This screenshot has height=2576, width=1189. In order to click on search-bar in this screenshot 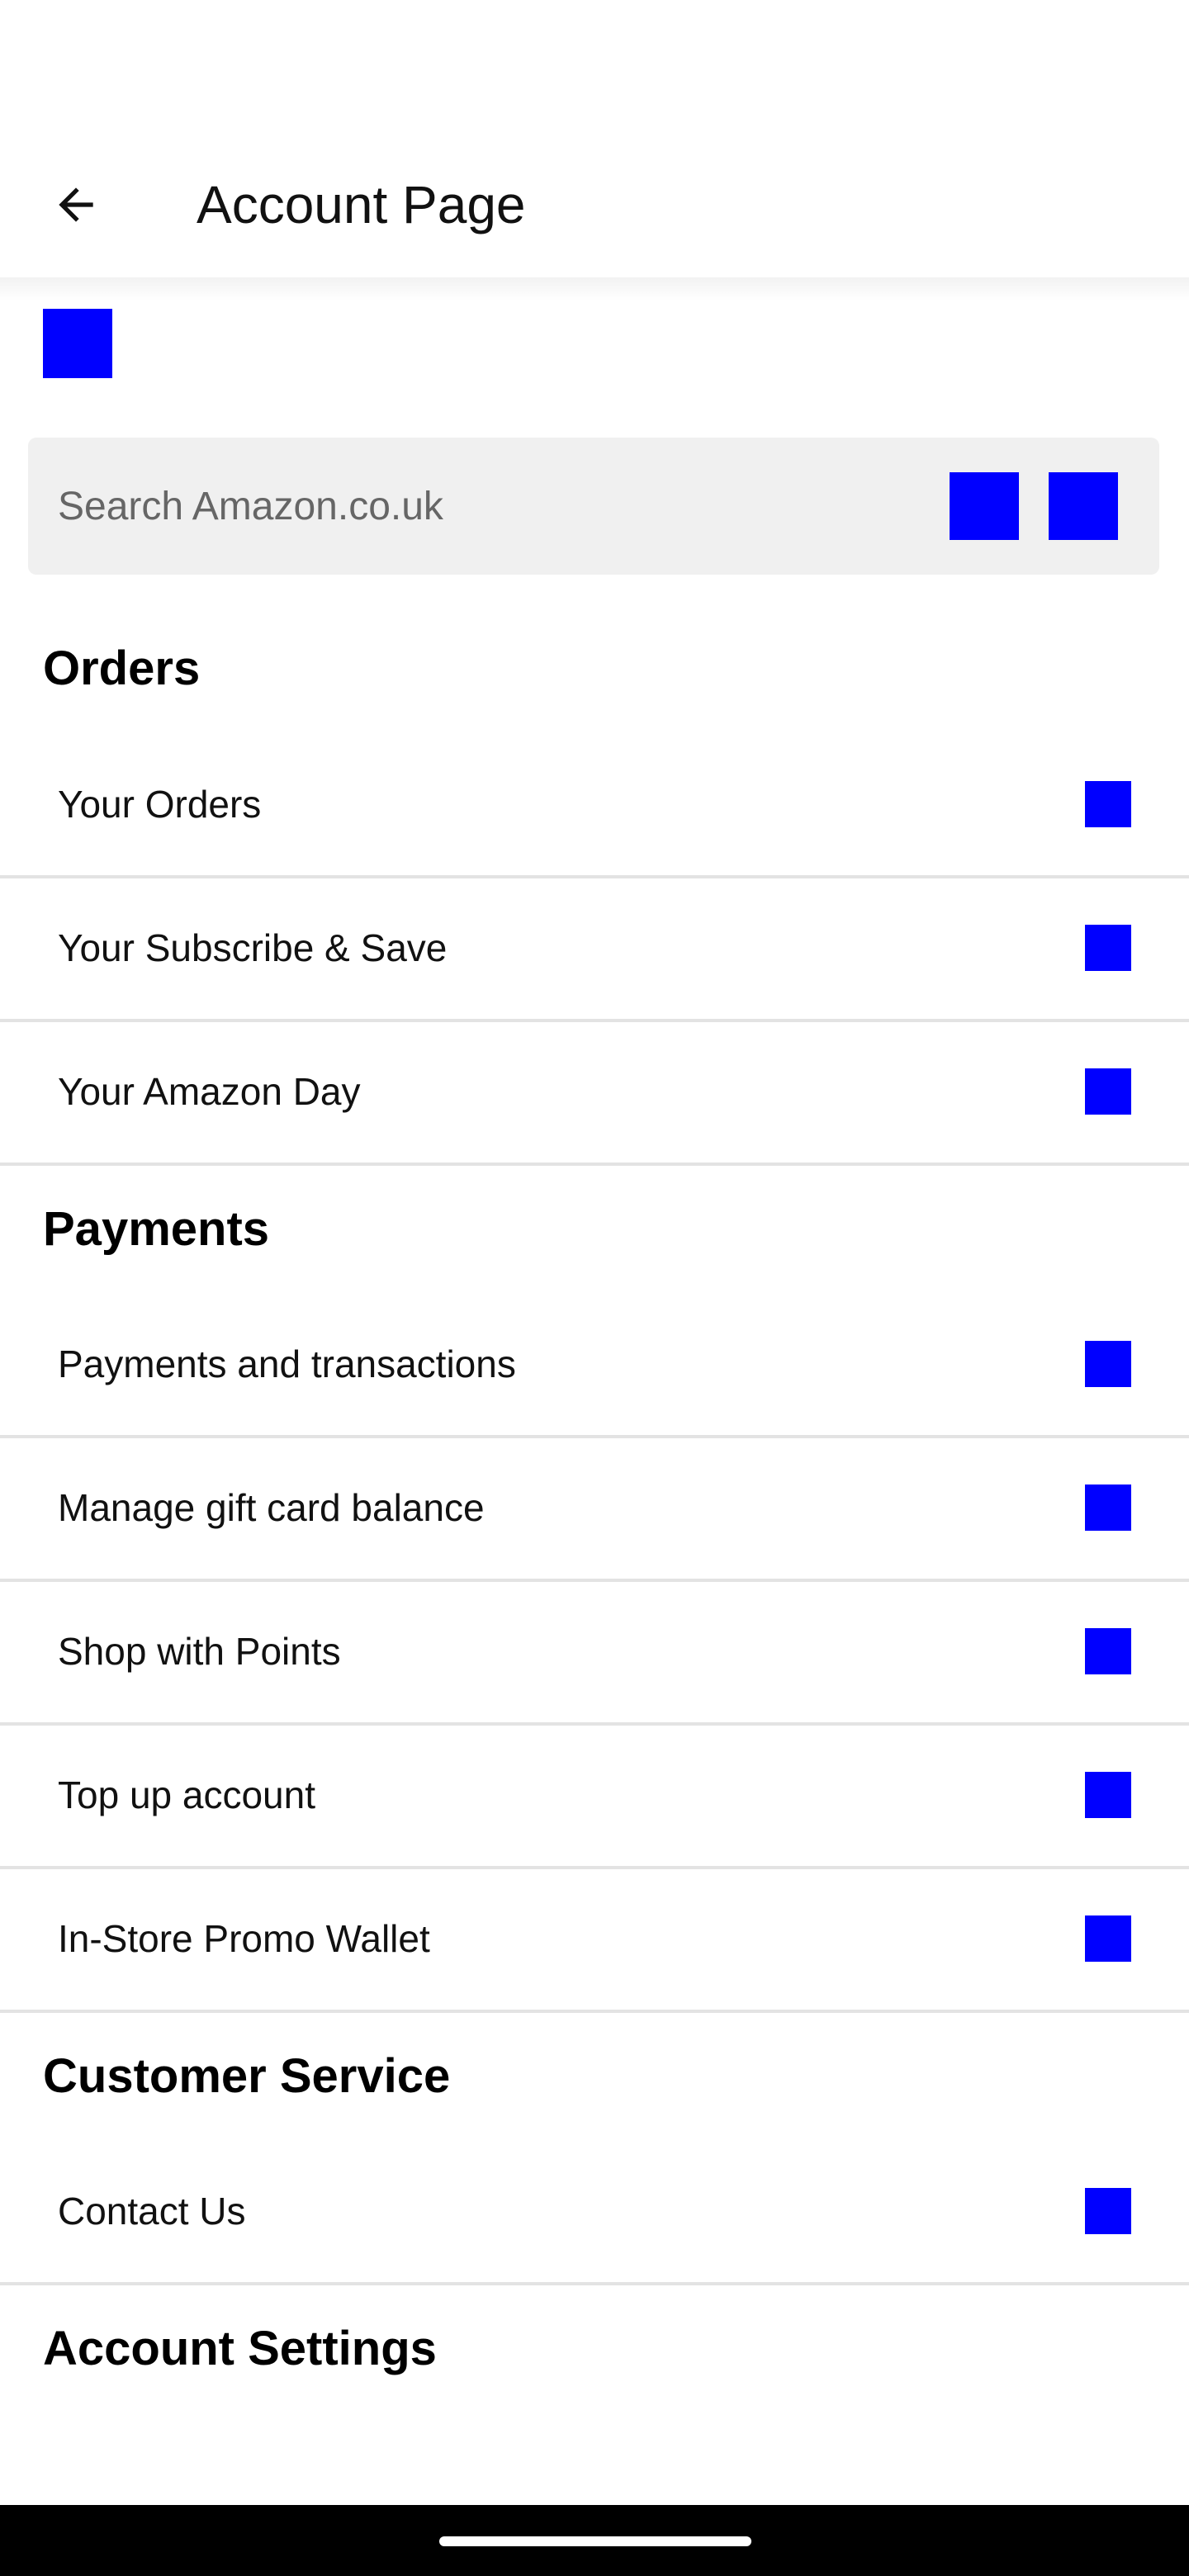, I will do `click(593, 506)`.